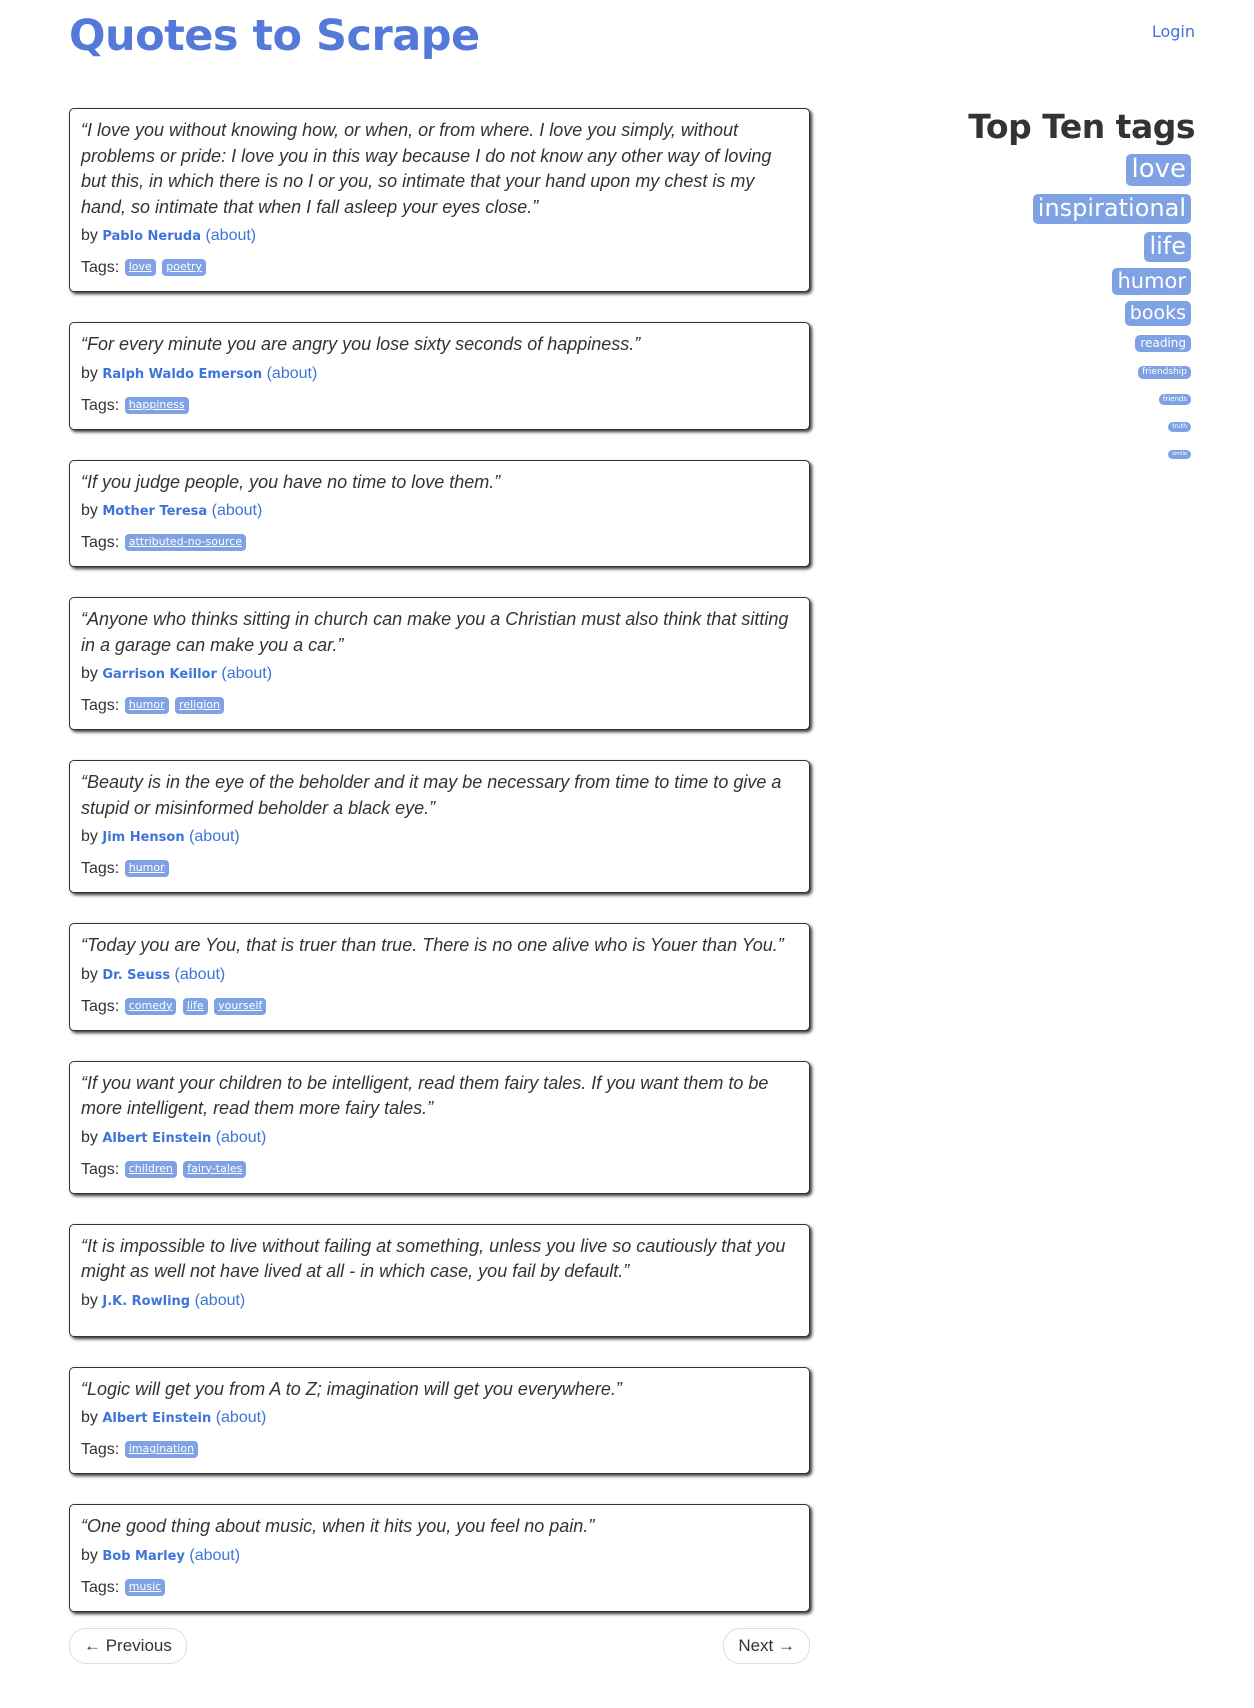 Image resolution: width=1254 pixels, height=1708 pixels. Describe the element at coordinates (1167, 247) in the screenshot. I see `top-tag-link: life` at that location.